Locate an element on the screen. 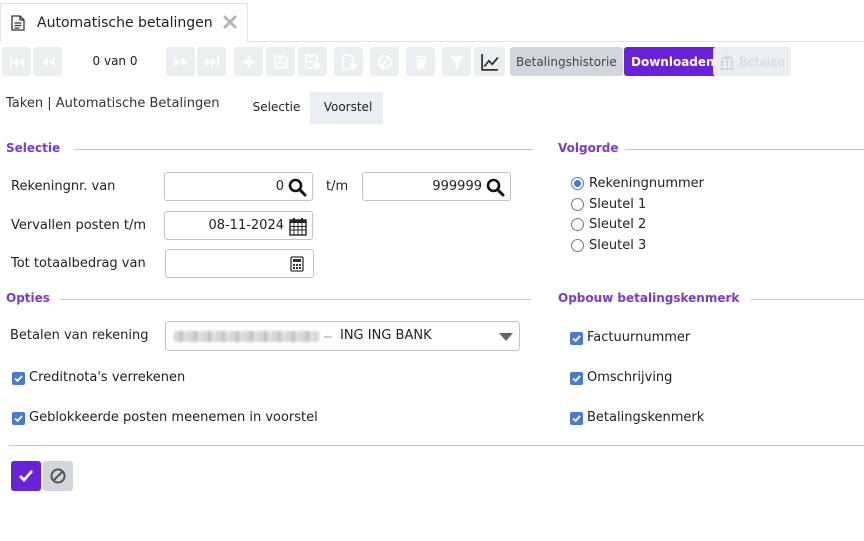 The image size is (864, 541). rekeningnr-to-input: 999999 is located at coordinates (436, 186).